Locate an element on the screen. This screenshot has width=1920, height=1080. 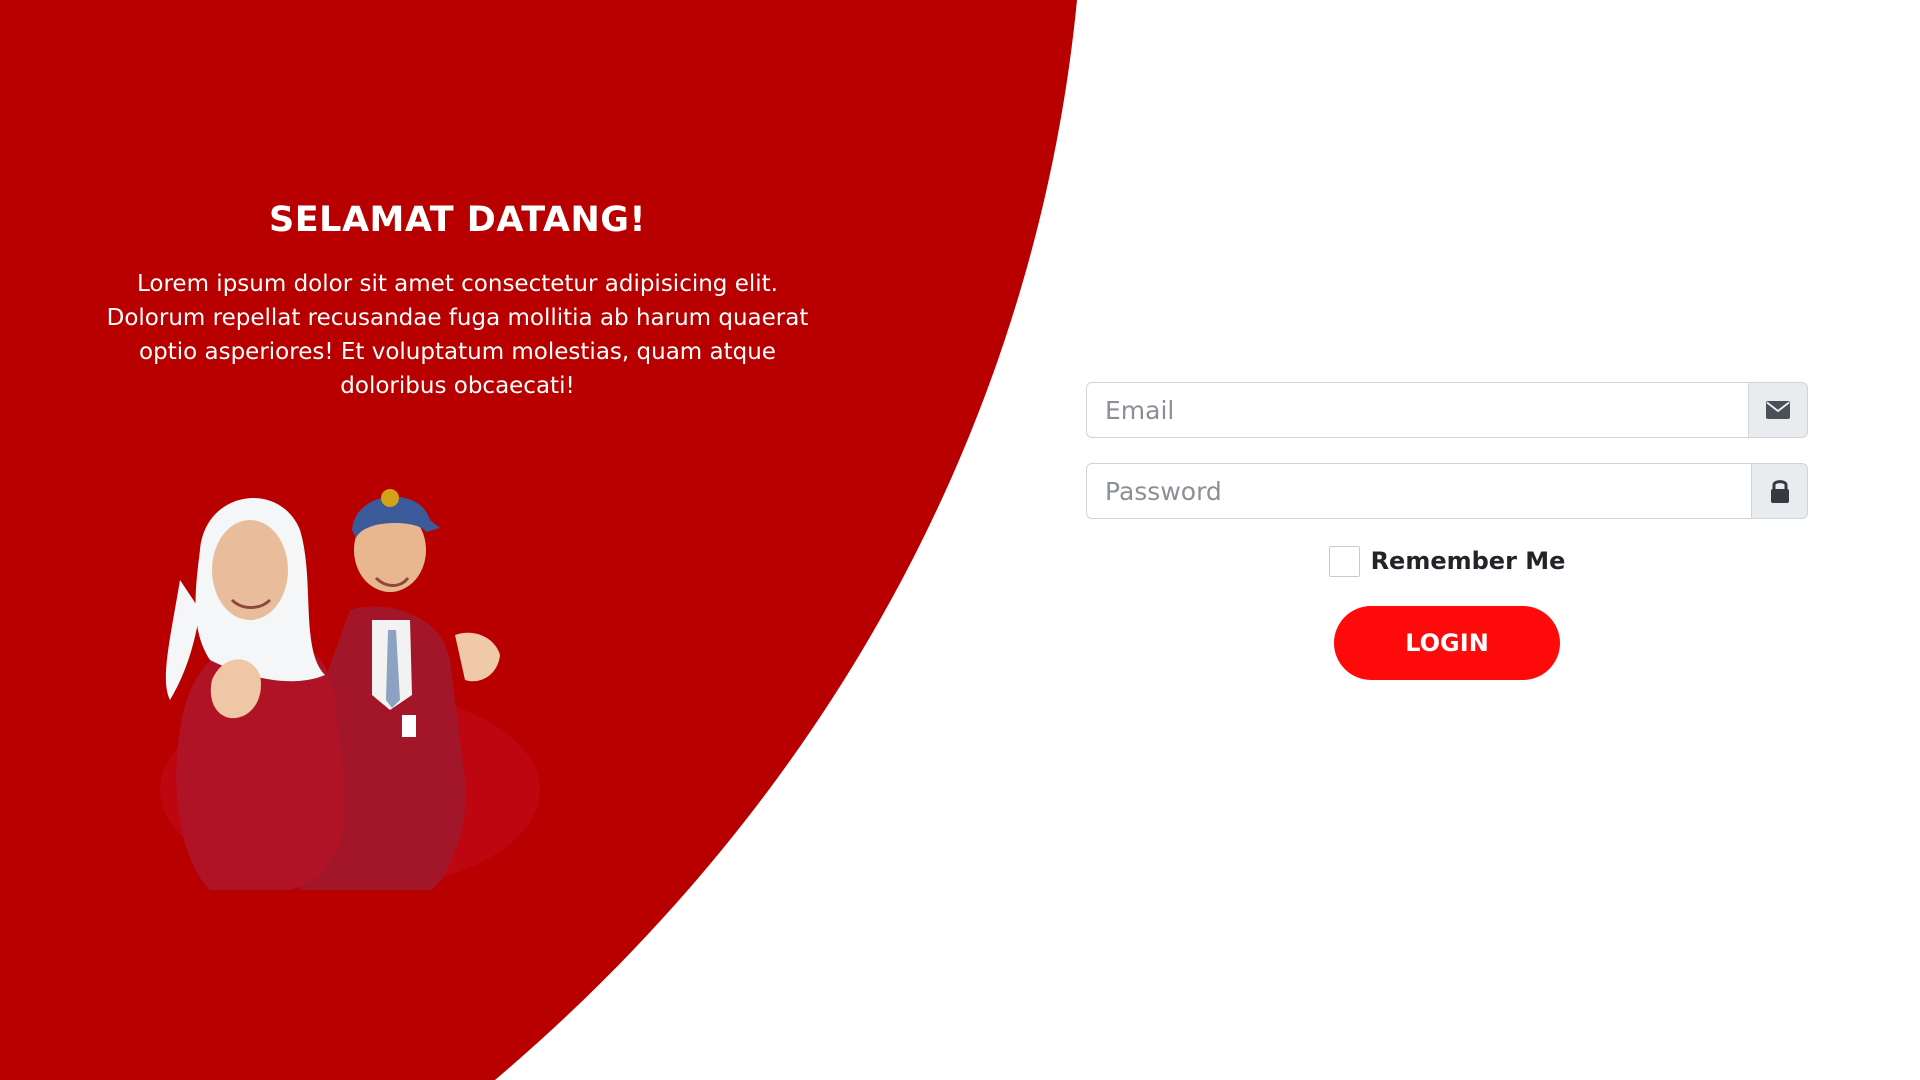
password-addon is located at coordinates (1779, 491).